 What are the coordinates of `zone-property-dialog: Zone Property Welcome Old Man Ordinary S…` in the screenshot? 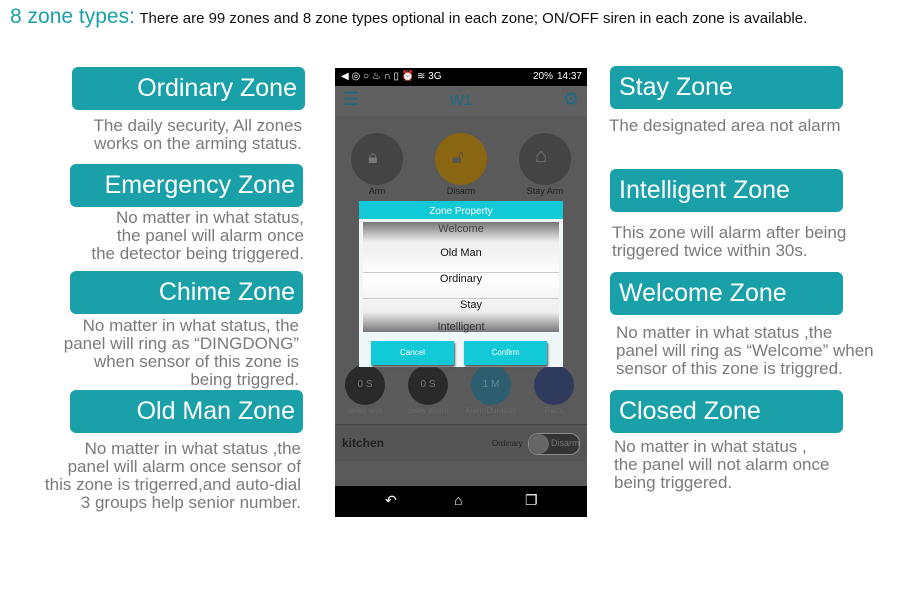 It's located at (461, 284).